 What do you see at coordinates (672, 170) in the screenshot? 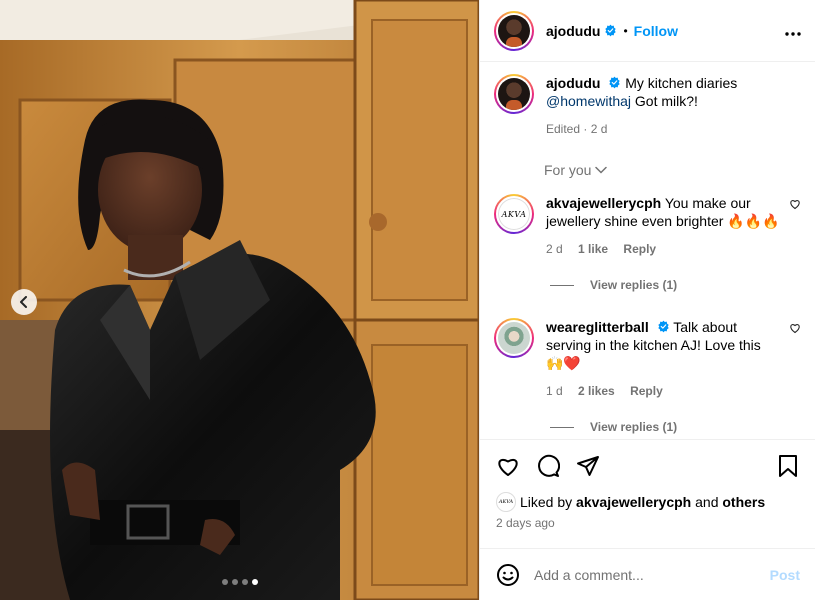
I see `comment-sort-dropdown: For you` at bounding box center [672, 170].